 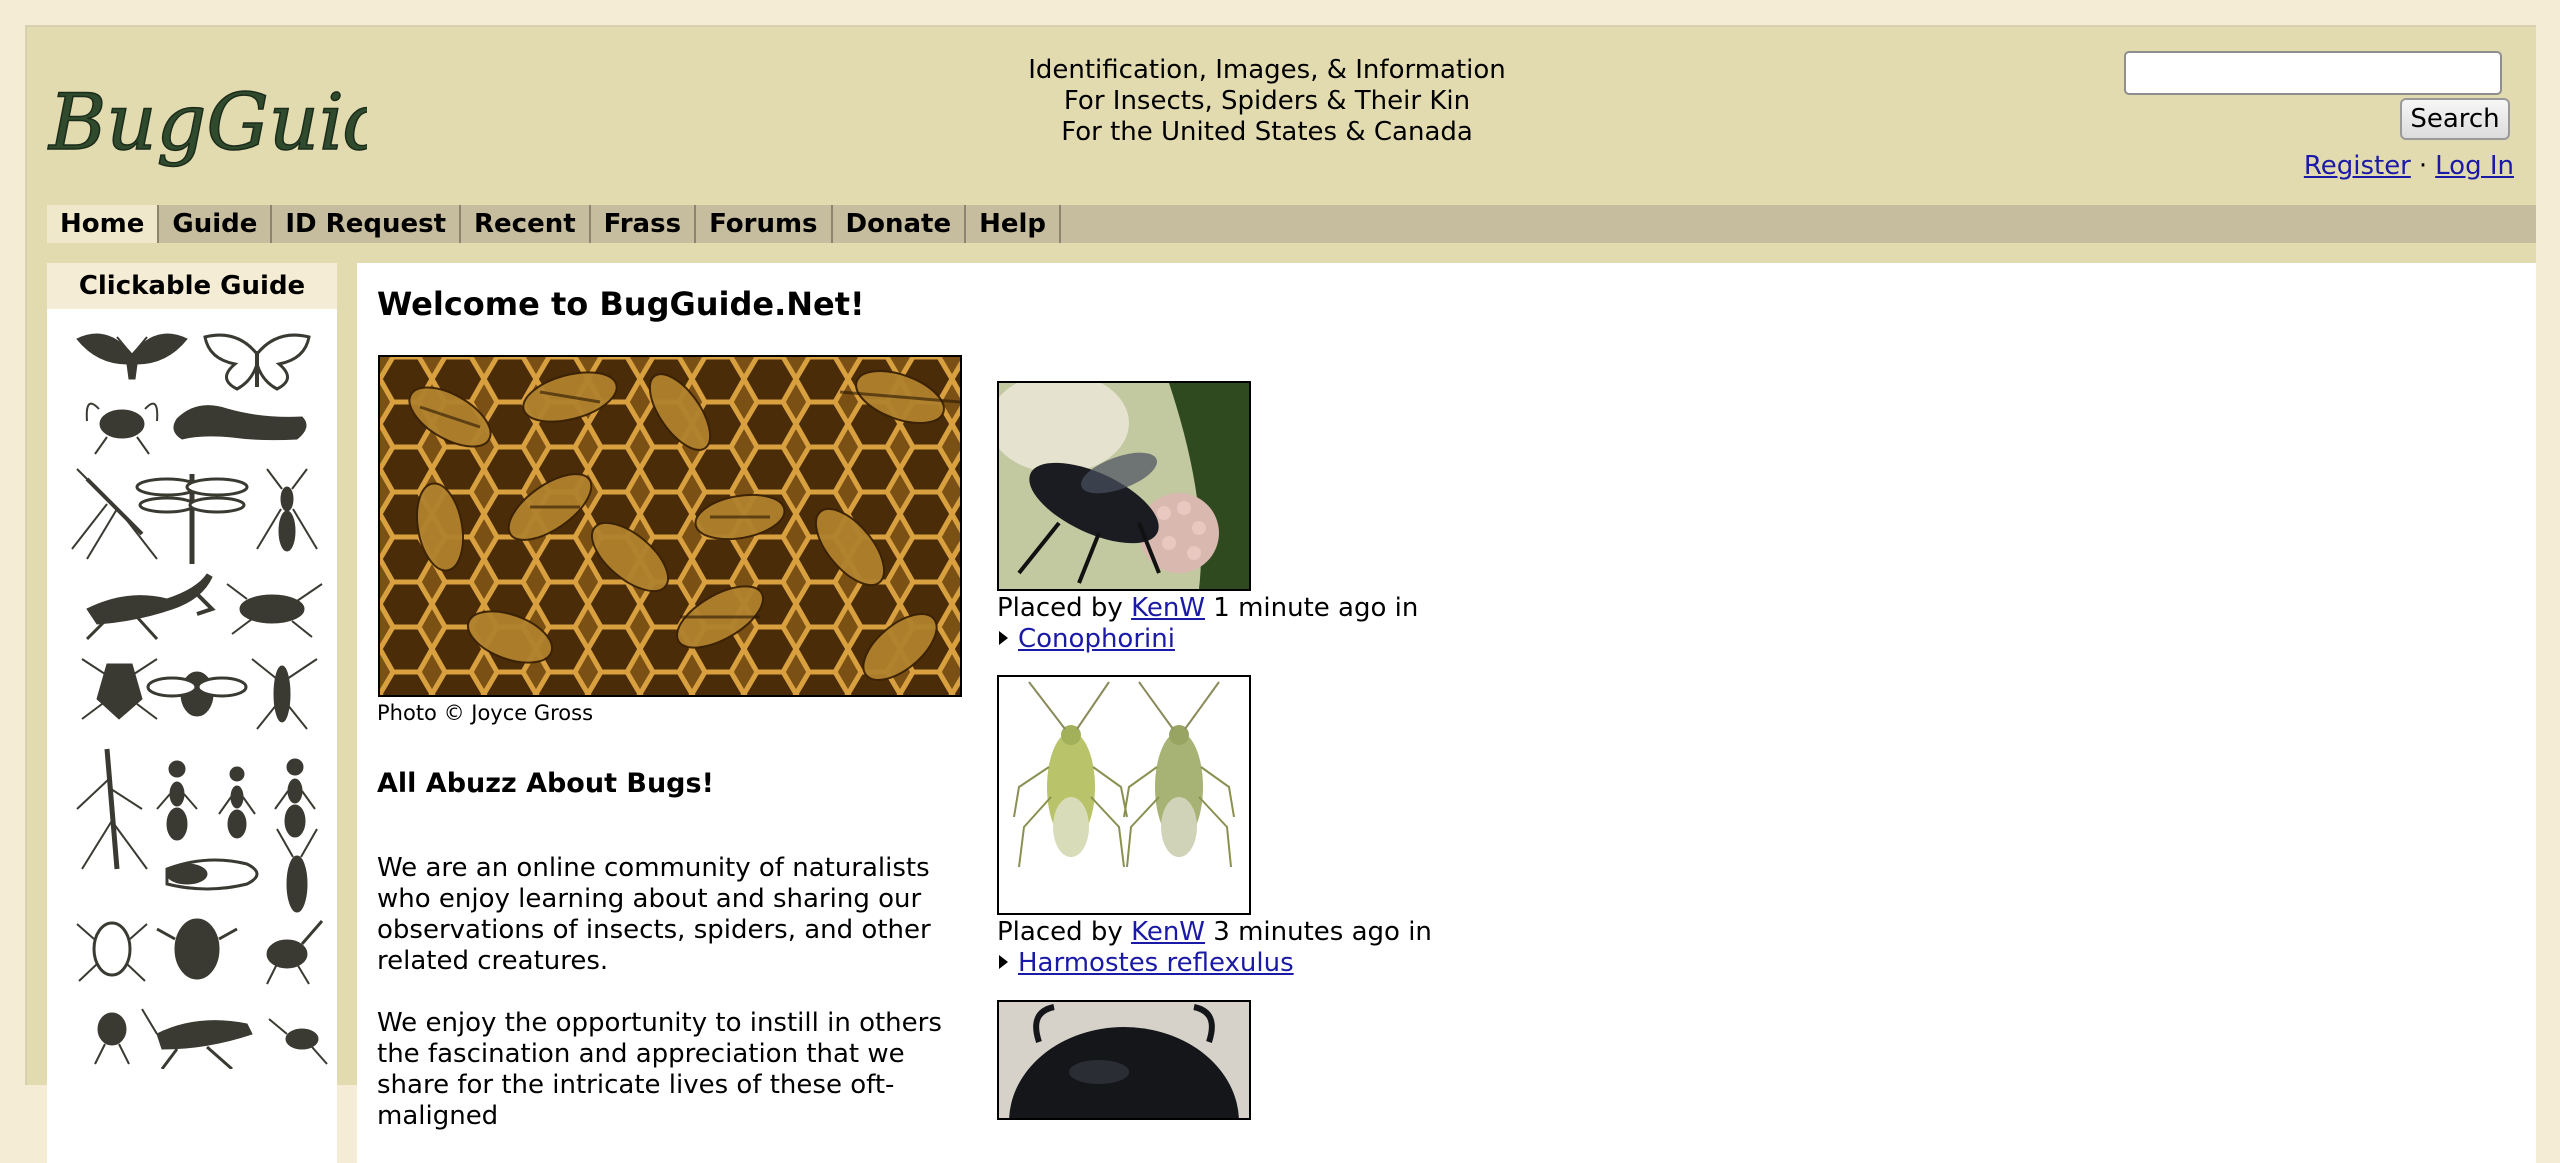 I want to click on nav-home: Home, so click(x=103, y=224).